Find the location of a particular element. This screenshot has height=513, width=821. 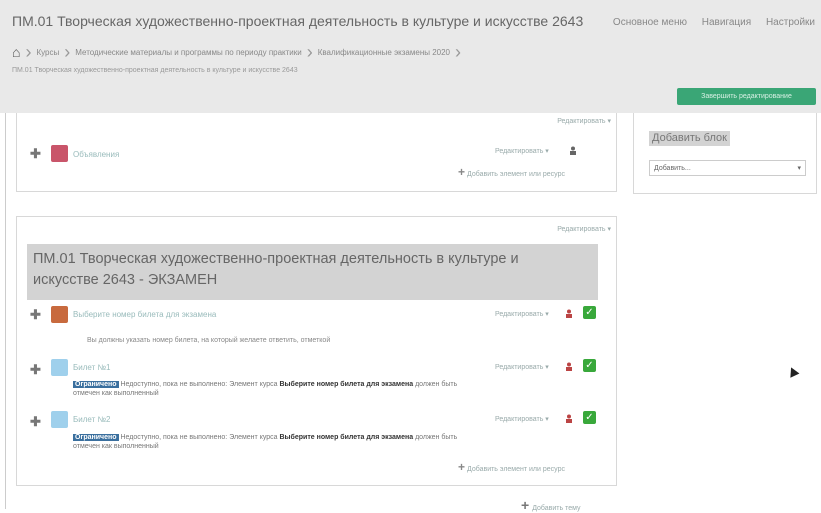

add-topic-link: + Добавить тему is located at coordinates (550, 505).